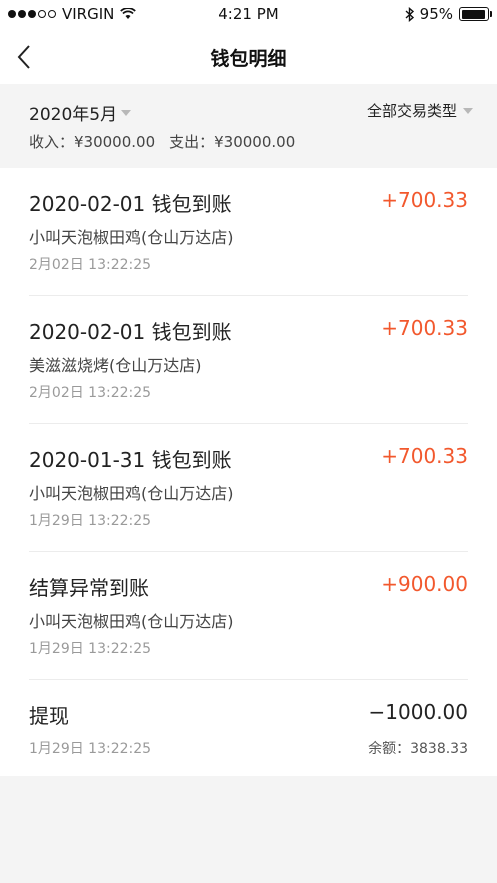 The image size is (497, 883). I want to click on month-totals: 收入：¥30000.00 支出：¥30000.00, so click(162, 141).